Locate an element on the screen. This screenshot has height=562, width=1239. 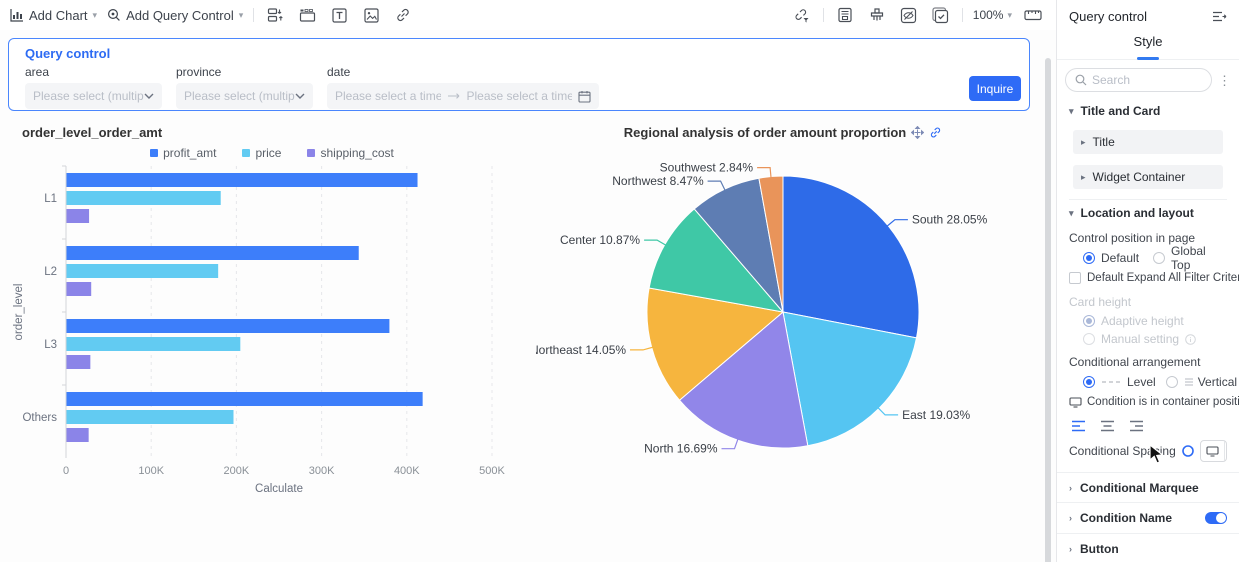
canvas-scrollbar is located at coordinates (1048, 310).